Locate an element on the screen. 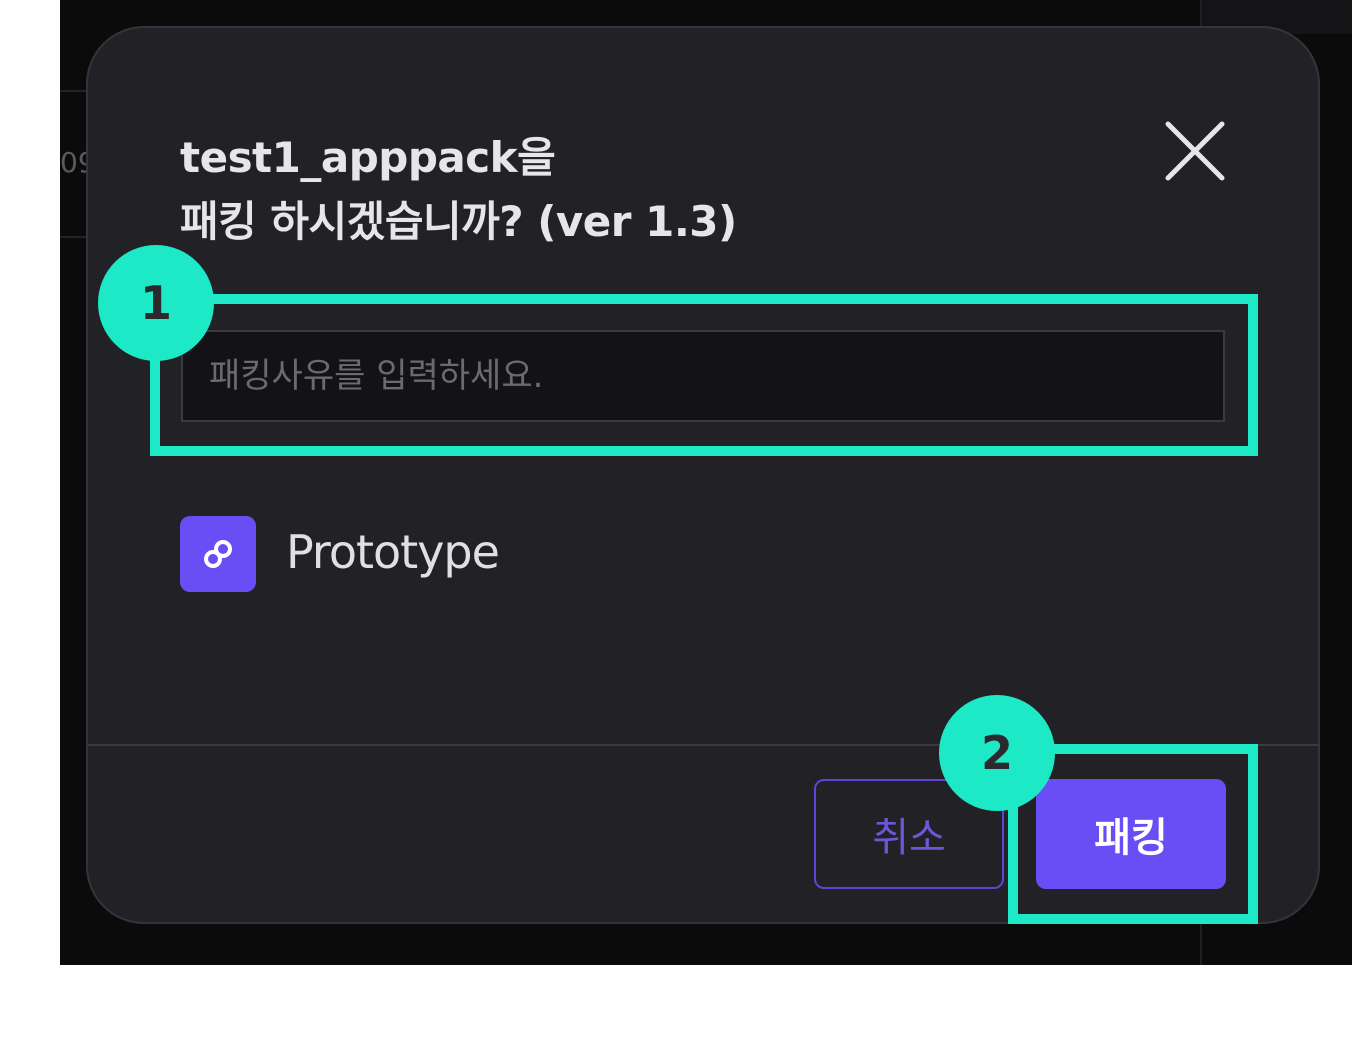 The image size is (1364, 1040). link-icon is located at coordinates (218, 554).